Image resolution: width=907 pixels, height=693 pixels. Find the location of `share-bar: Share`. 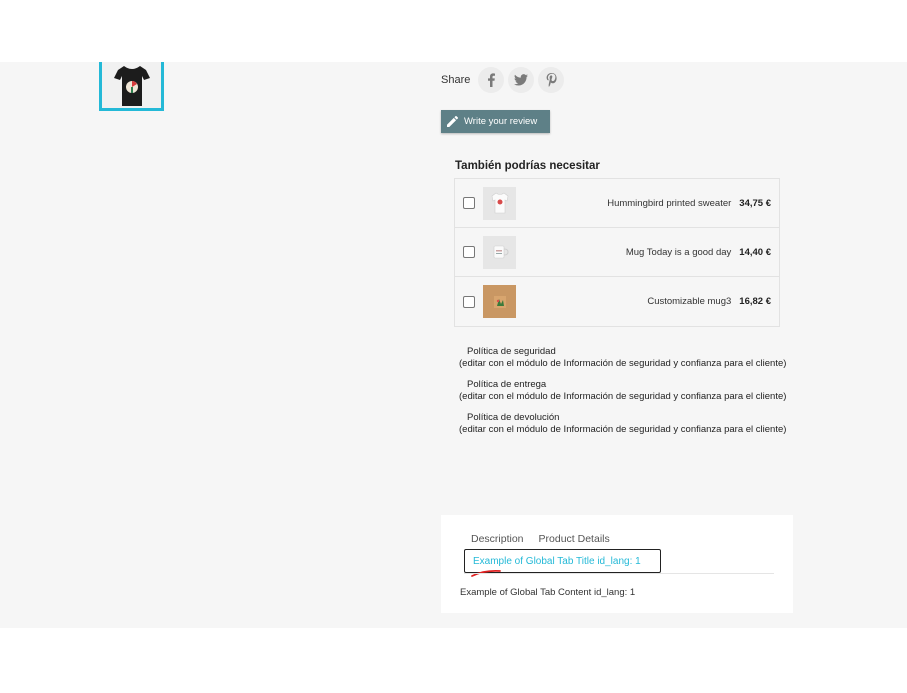

share-bar: Share is located at coordinates (503, 80).